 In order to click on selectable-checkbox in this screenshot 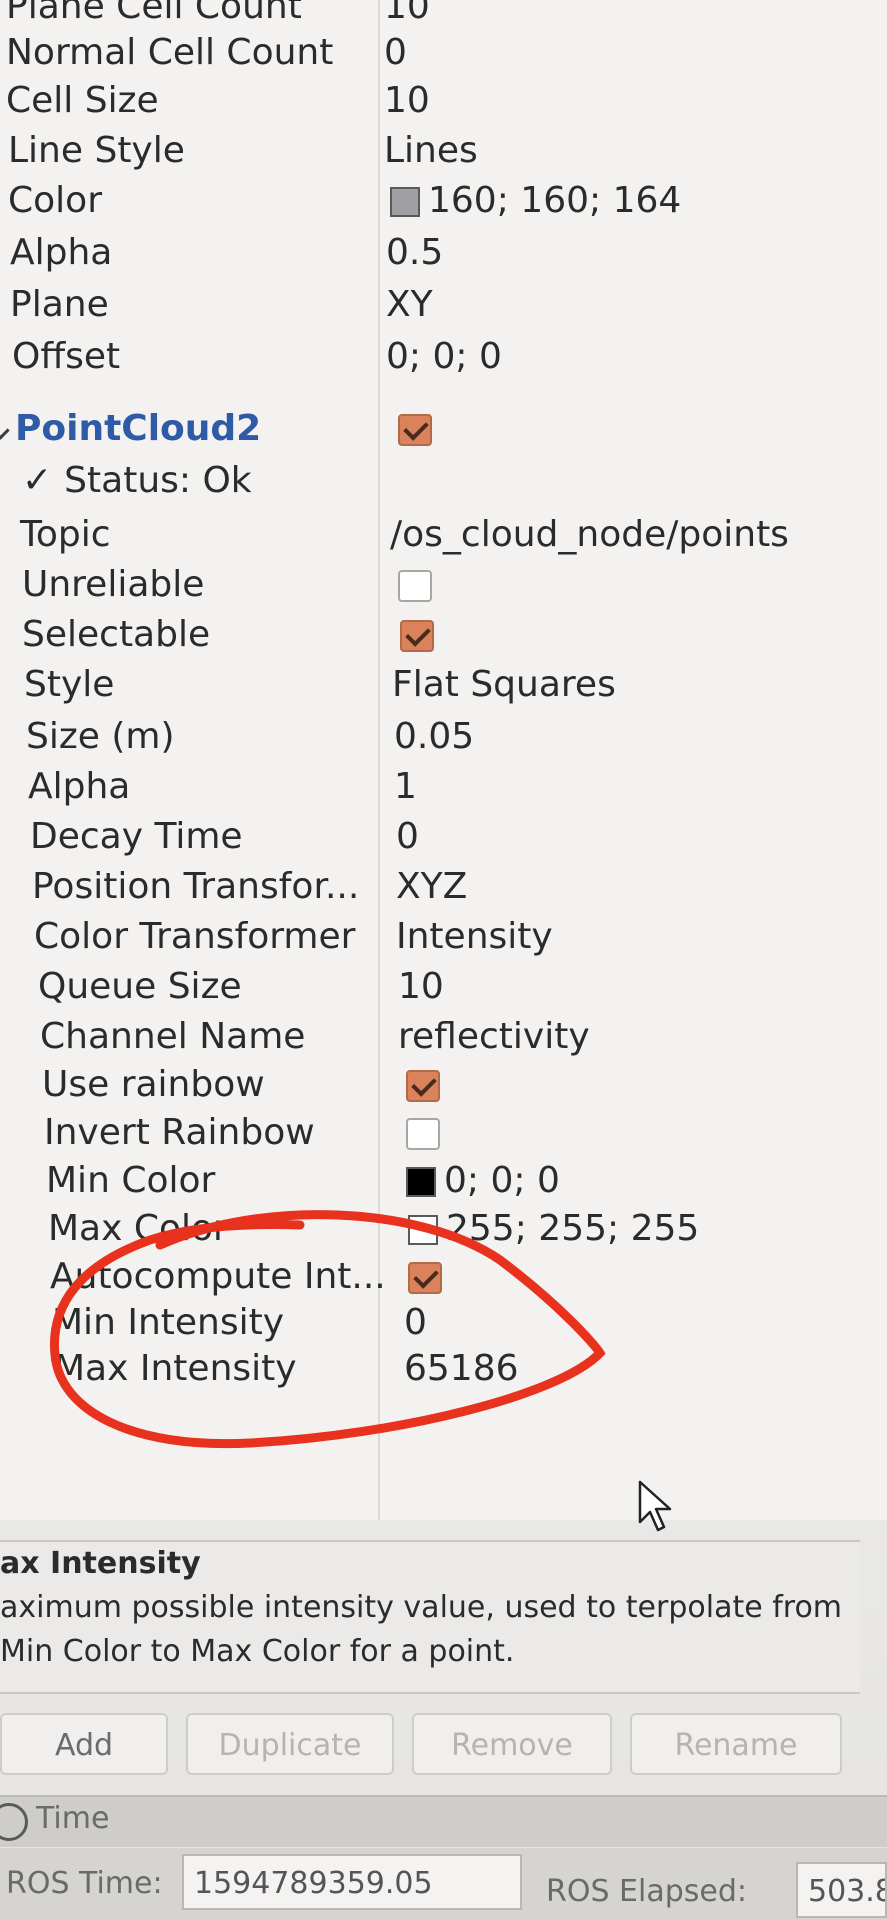, I will do `click(417, 636)`.